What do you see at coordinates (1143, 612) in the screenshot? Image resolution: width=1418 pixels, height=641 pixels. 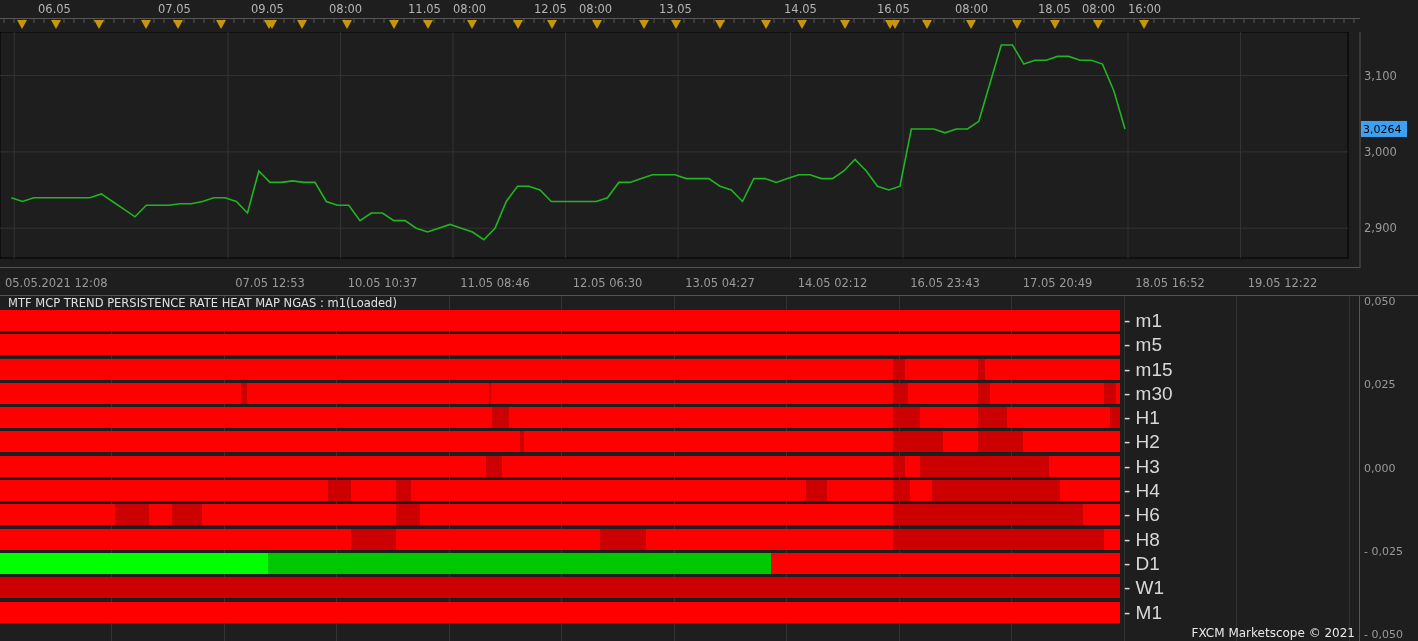 I see `timeframe-label: - M1` at bounding box center [1143, 612].